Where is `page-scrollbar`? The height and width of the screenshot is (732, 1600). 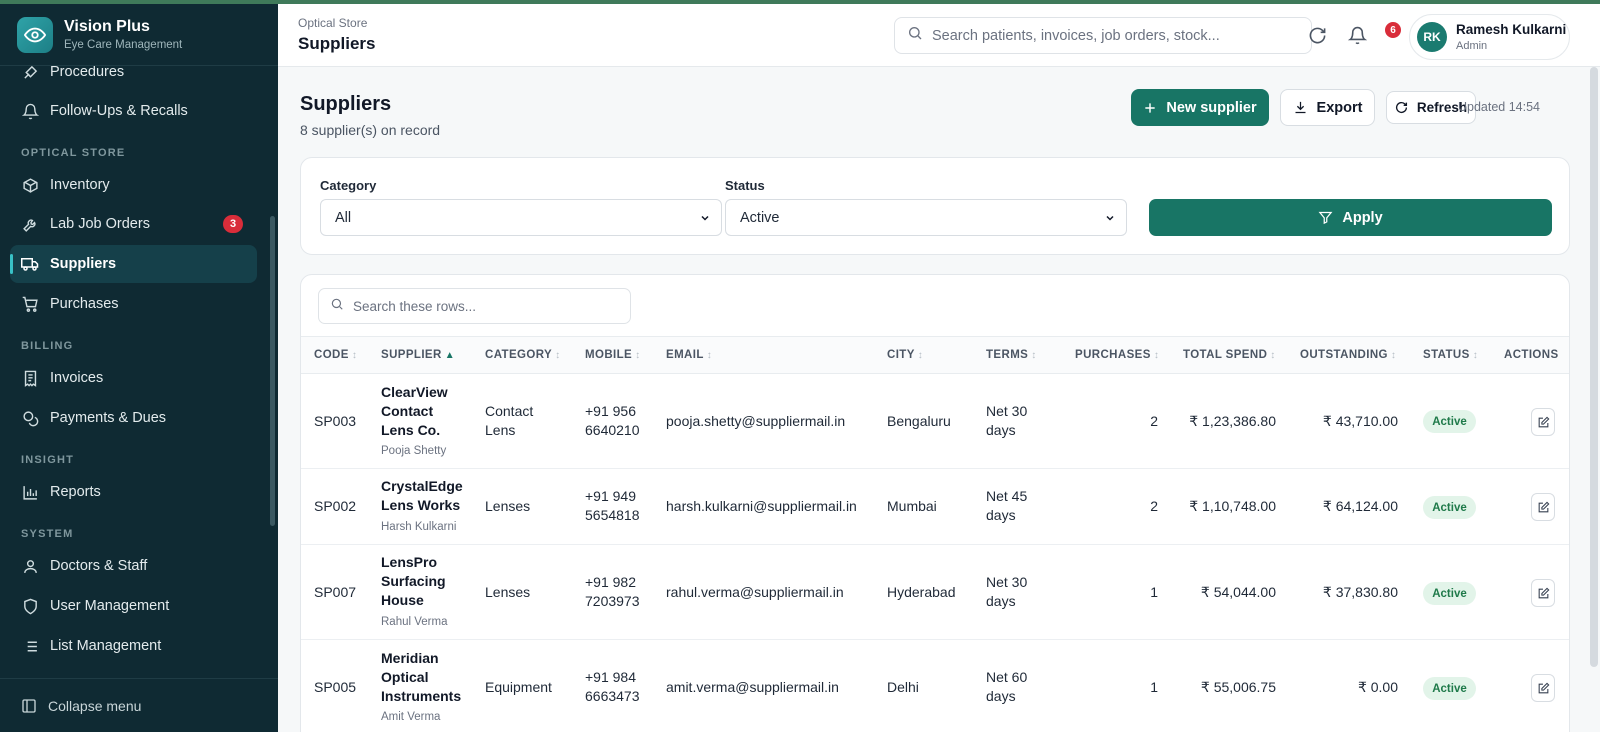 page-scrollbar is located at coordinates (1594, 367).